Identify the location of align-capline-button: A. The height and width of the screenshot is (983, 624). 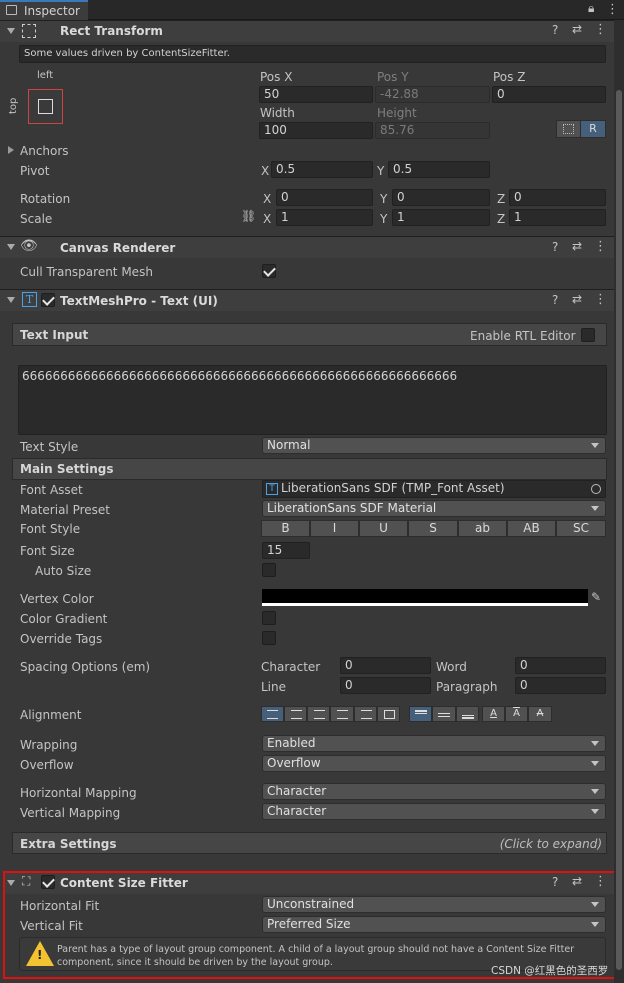
(540, 714).